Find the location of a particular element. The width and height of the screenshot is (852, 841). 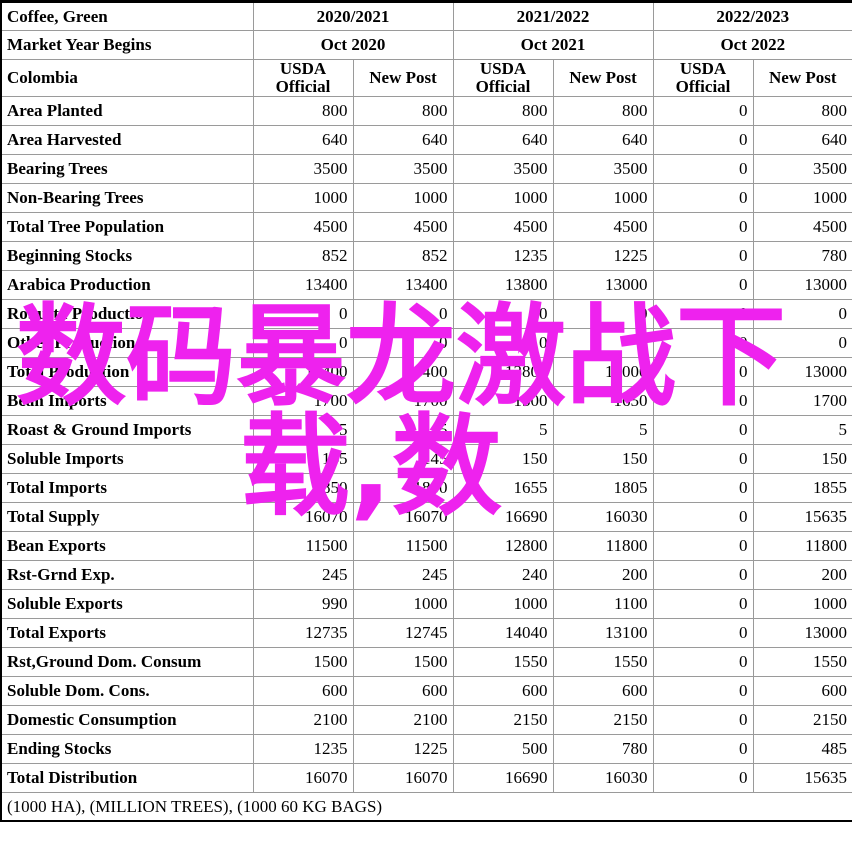

data-cell: 13800 is located at coordinates (503, 371).